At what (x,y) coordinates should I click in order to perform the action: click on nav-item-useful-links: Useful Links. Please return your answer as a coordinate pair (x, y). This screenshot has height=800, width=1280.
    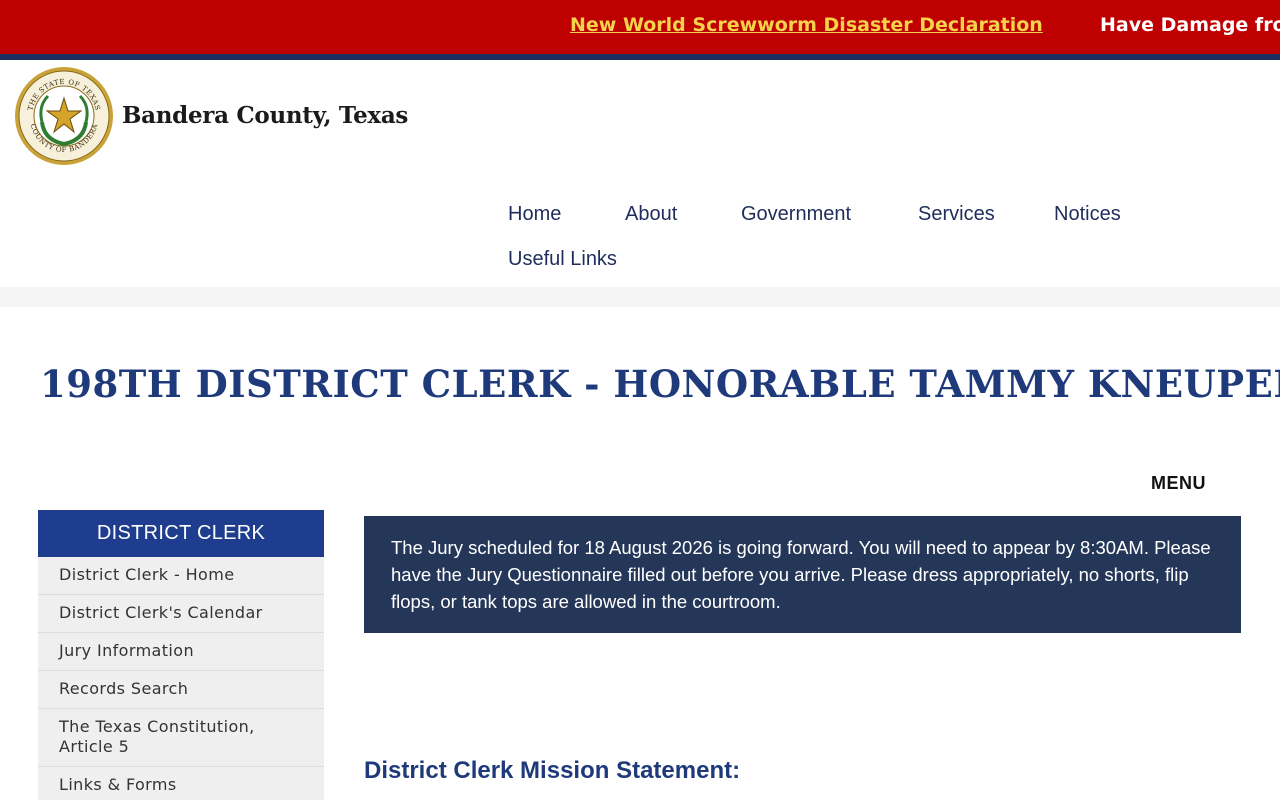
    Looking at the image, I should click on (562, 259).